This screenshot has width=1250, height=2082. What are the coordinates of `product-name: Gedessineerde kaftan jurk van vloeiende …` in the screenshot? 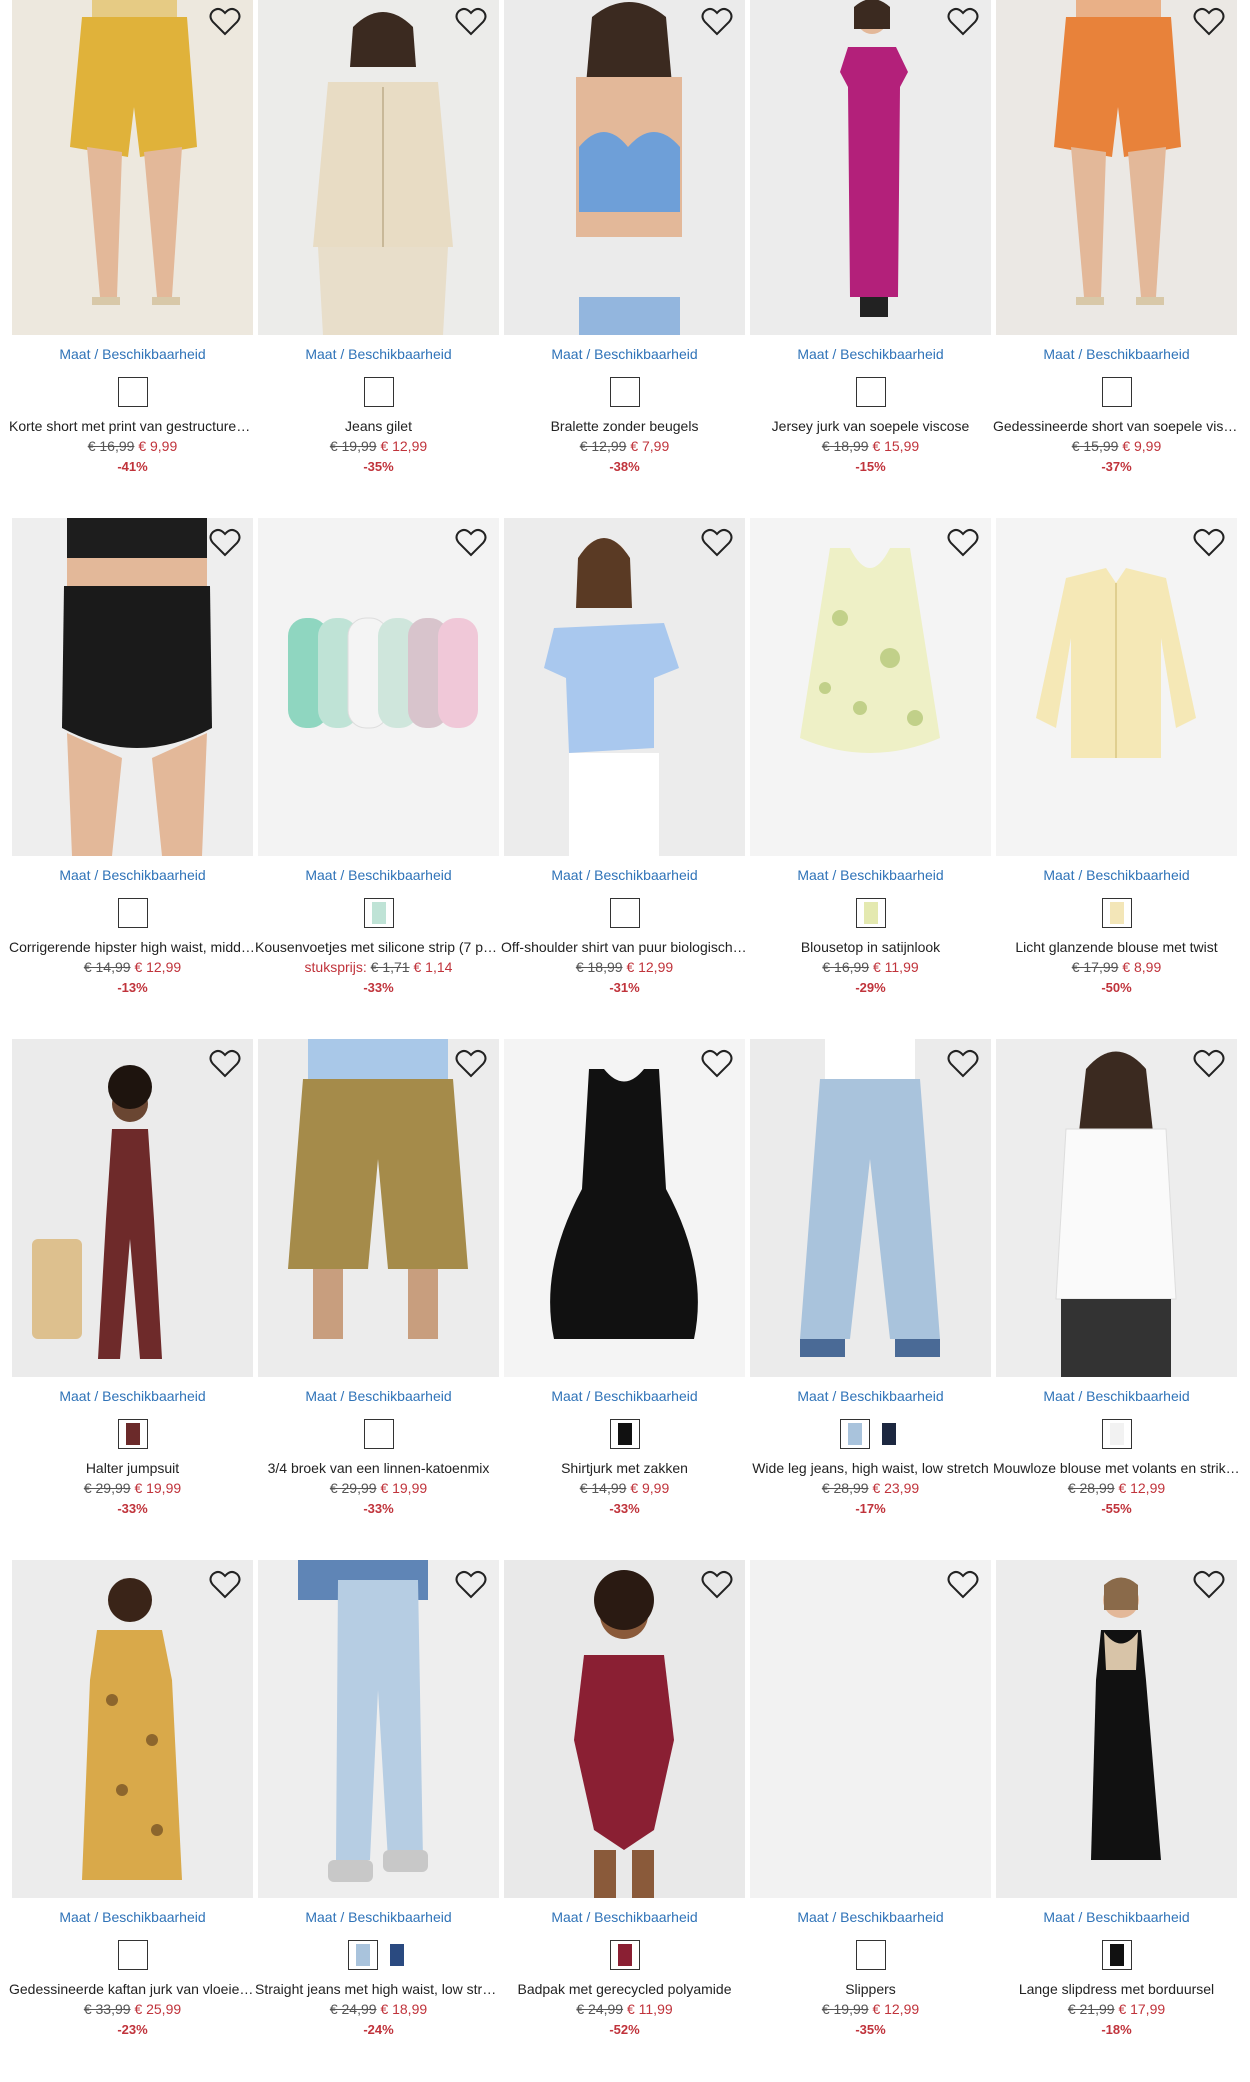 It's located at (132, 1989).